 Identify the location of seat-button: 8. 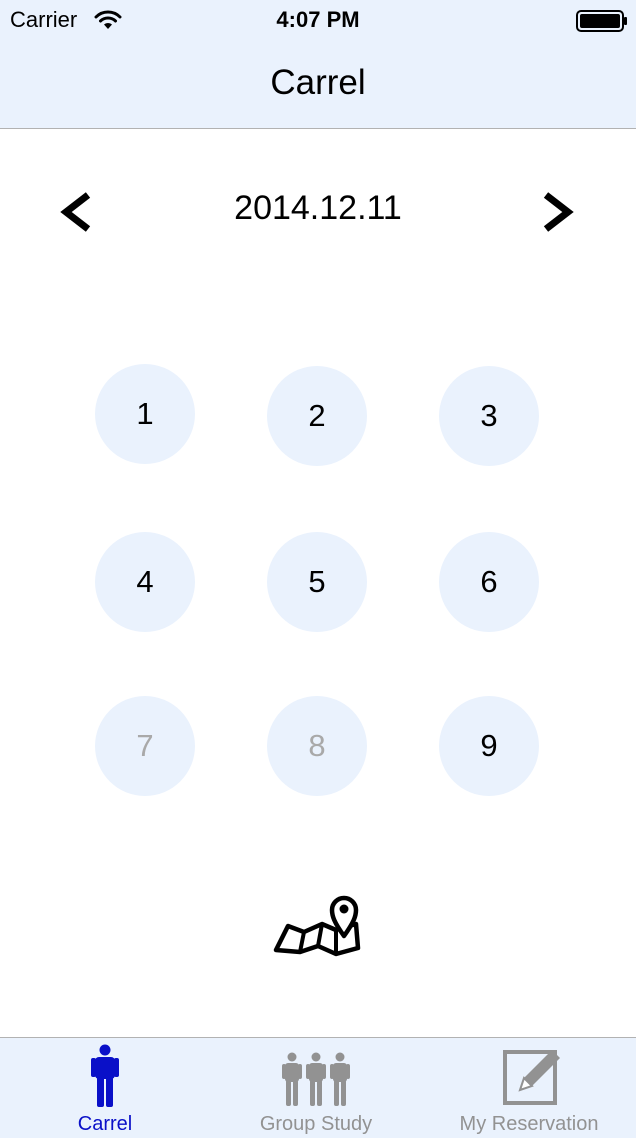
(317, 746).